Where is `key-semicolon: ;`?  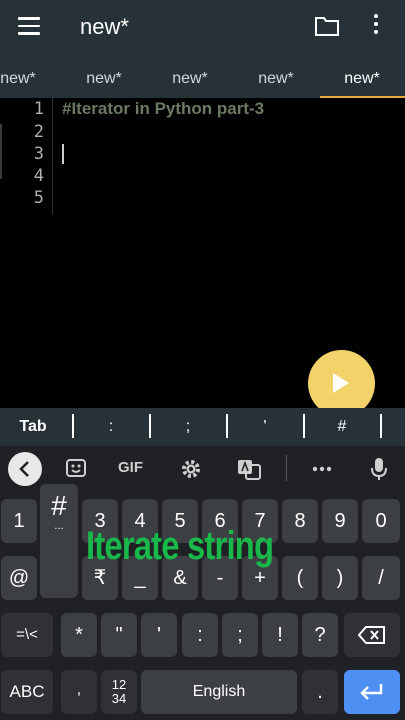
key-semicolon: ; is located at coordinates (240, 635).